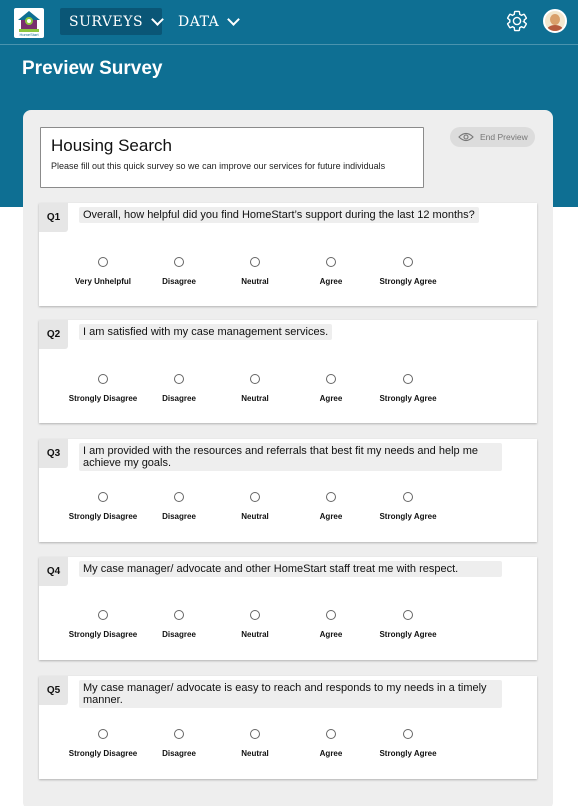 The height and width of the screenshot is (806, 578). I want to click on avatar-face, so click(555, 19).